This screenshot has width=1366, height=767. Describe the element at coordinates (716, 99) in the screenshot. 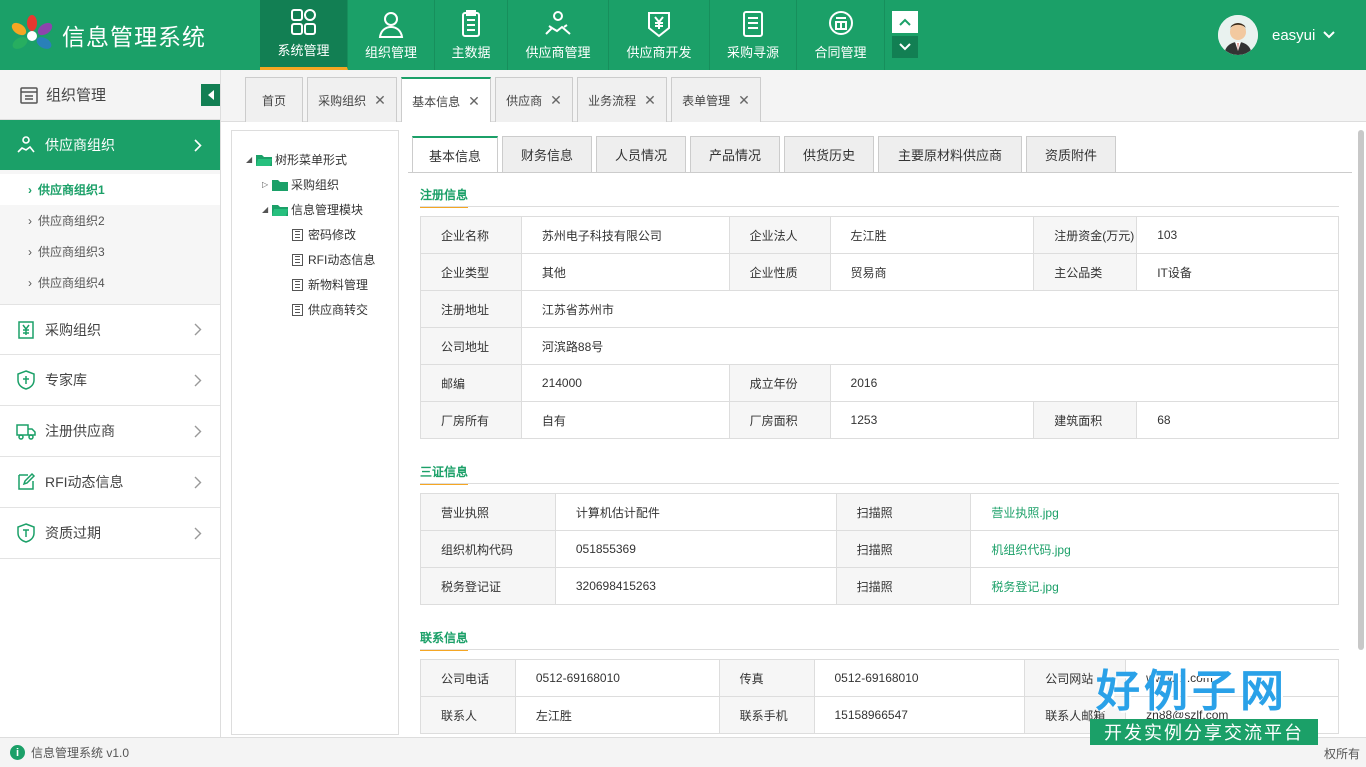

I see `tab-form-mgmt: 表单管理 ✕` at that location.